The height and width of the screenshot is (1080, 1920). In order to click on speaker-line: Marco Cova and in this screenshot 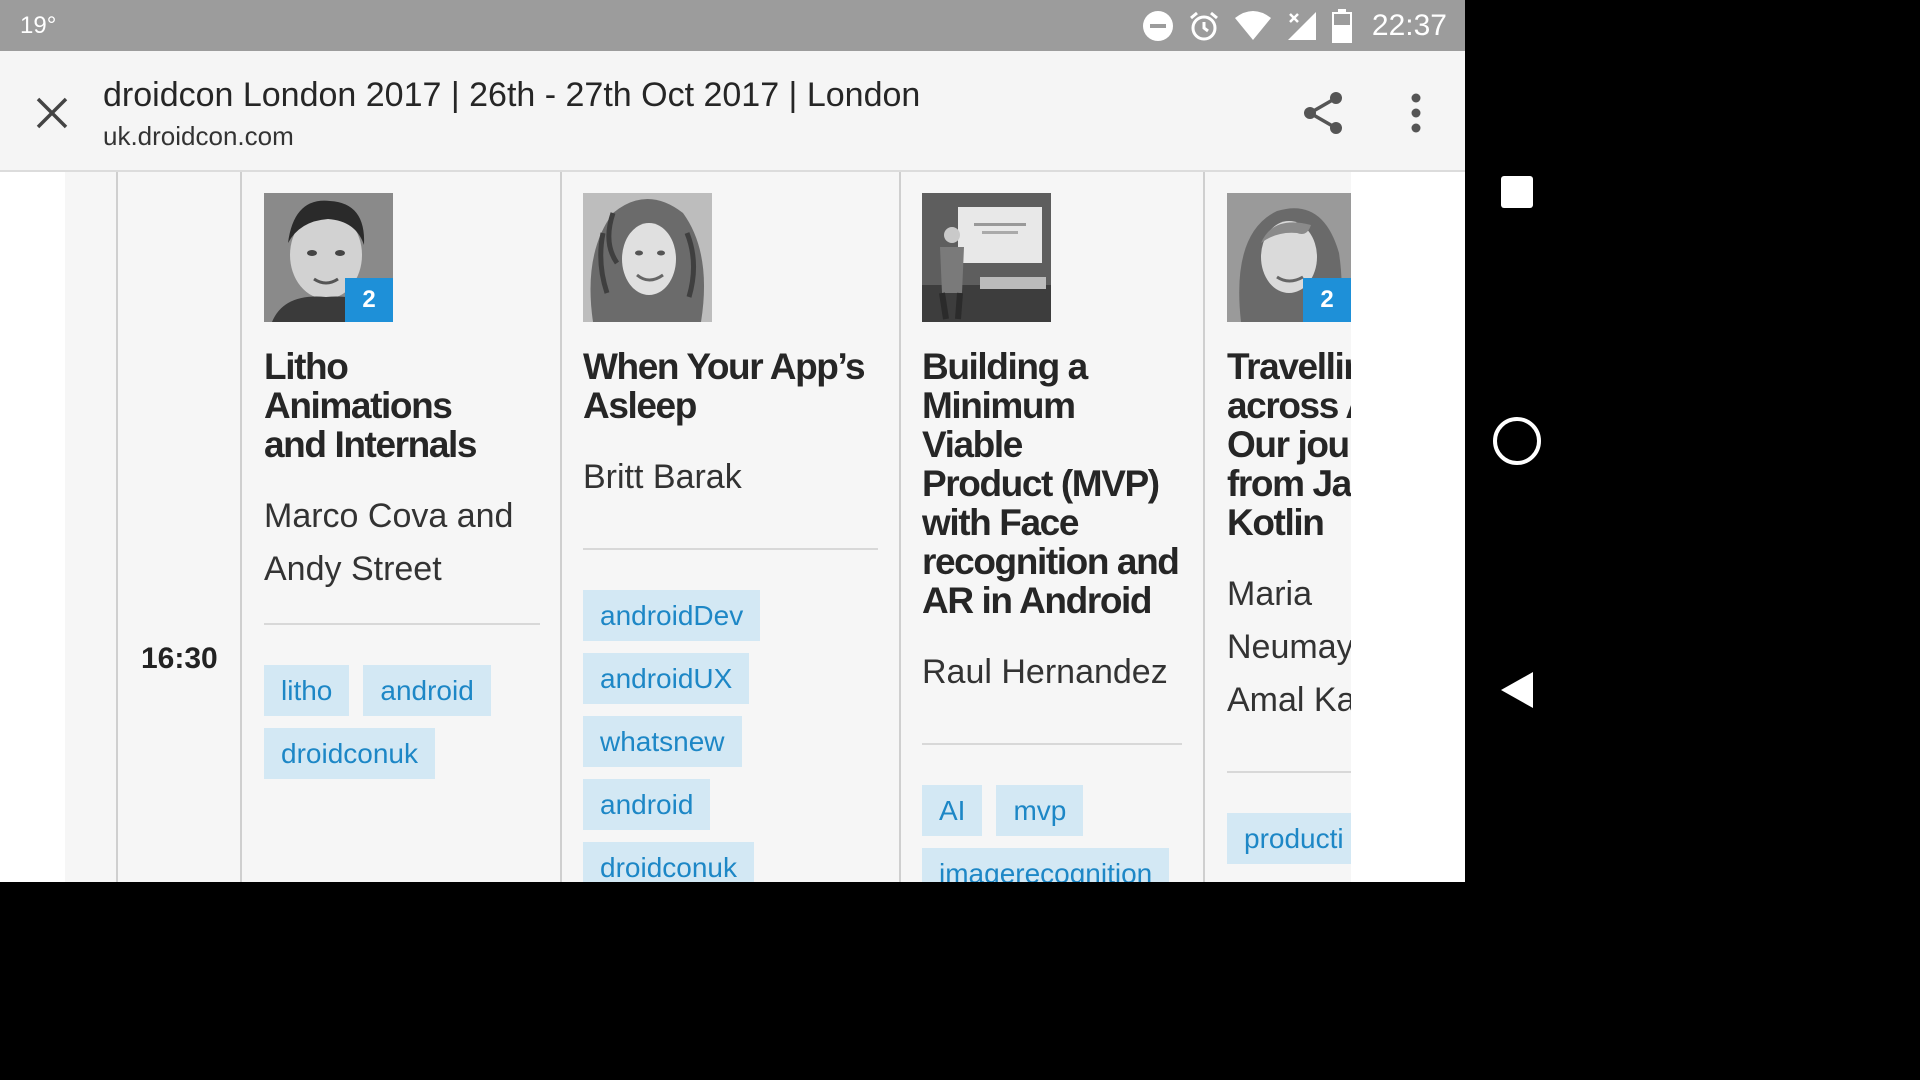, I will do `click(389, 516)`.